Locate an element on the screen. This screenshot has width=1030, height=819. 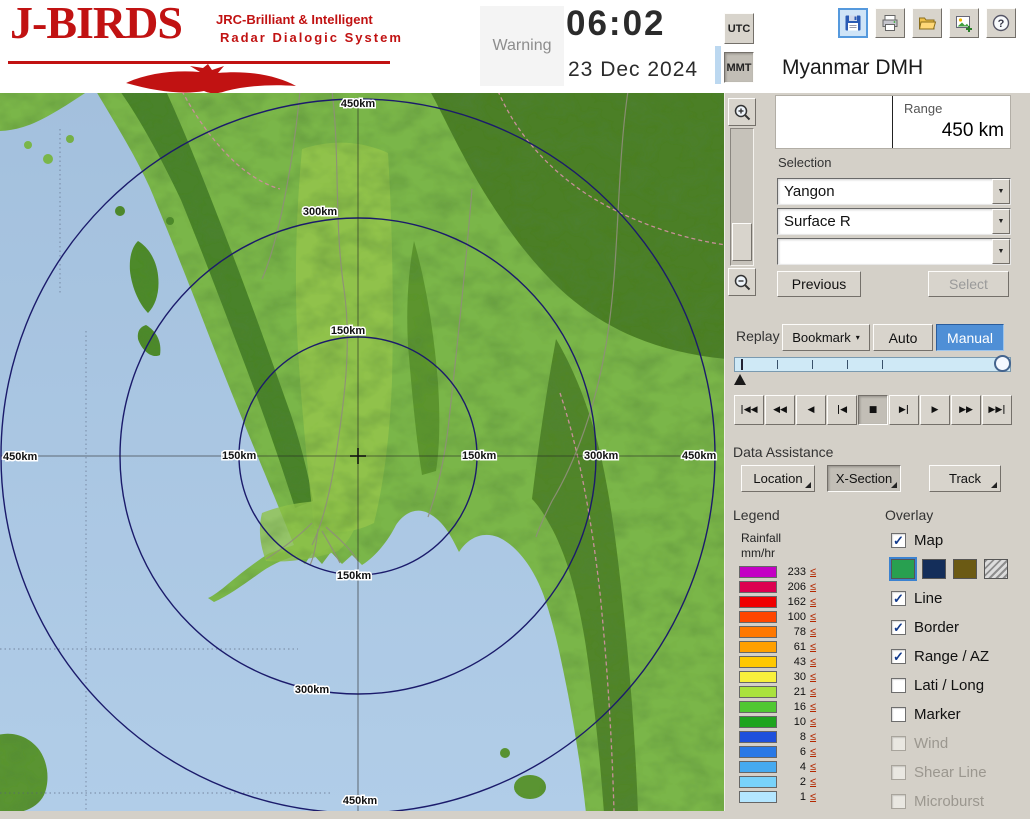
dropdown-value: Yangon is located at coordinates (809, 191).